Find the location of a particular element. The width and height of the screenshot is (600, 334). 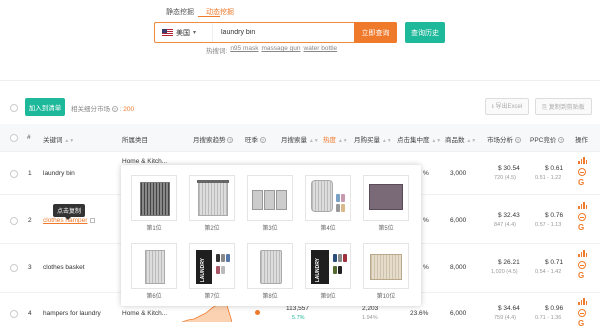

copy-clipboard-button: ⎘ 复制到剪贴板 is located at coordinates (563, 106).